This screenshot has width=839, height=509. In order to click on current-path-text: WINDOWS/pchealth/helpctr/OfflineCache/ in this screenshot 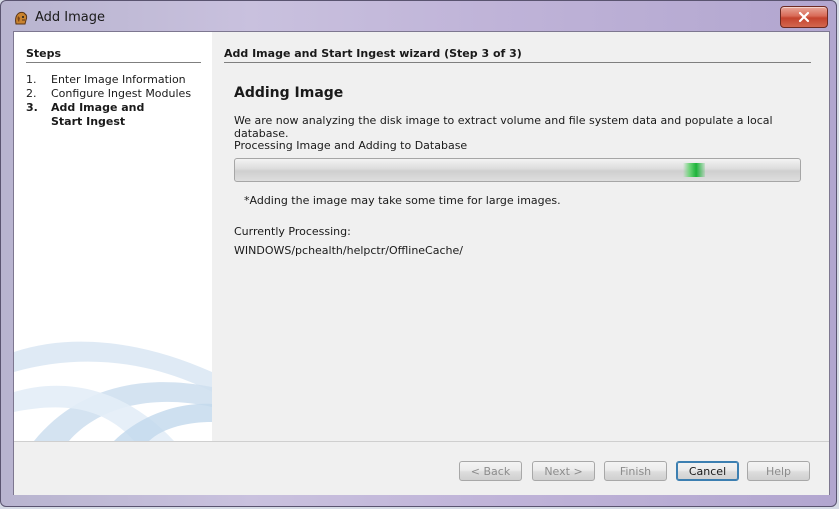, I will do `click(348, 250)`.